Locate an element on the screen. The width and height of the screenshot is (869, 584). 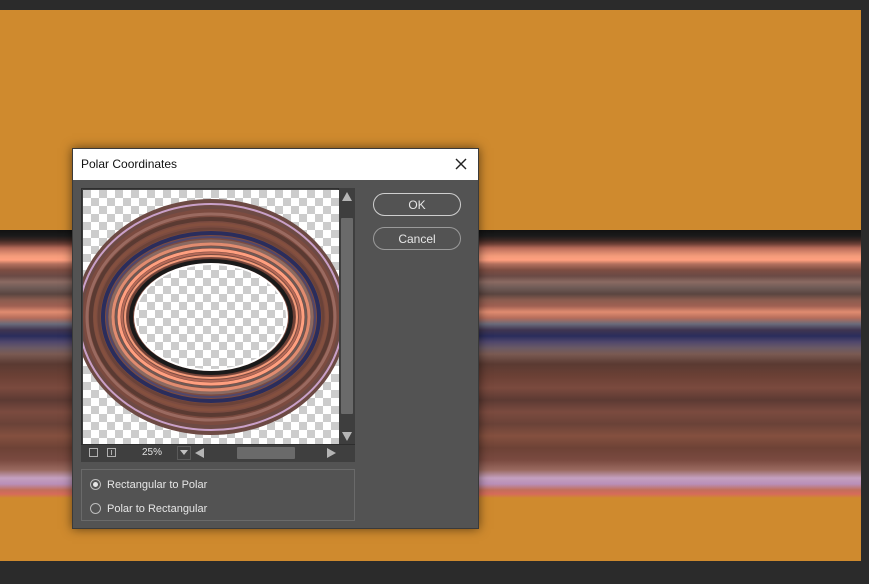
rectangular-to-polar-option: Rectangular to Polar is located at coordinates (148, 485).